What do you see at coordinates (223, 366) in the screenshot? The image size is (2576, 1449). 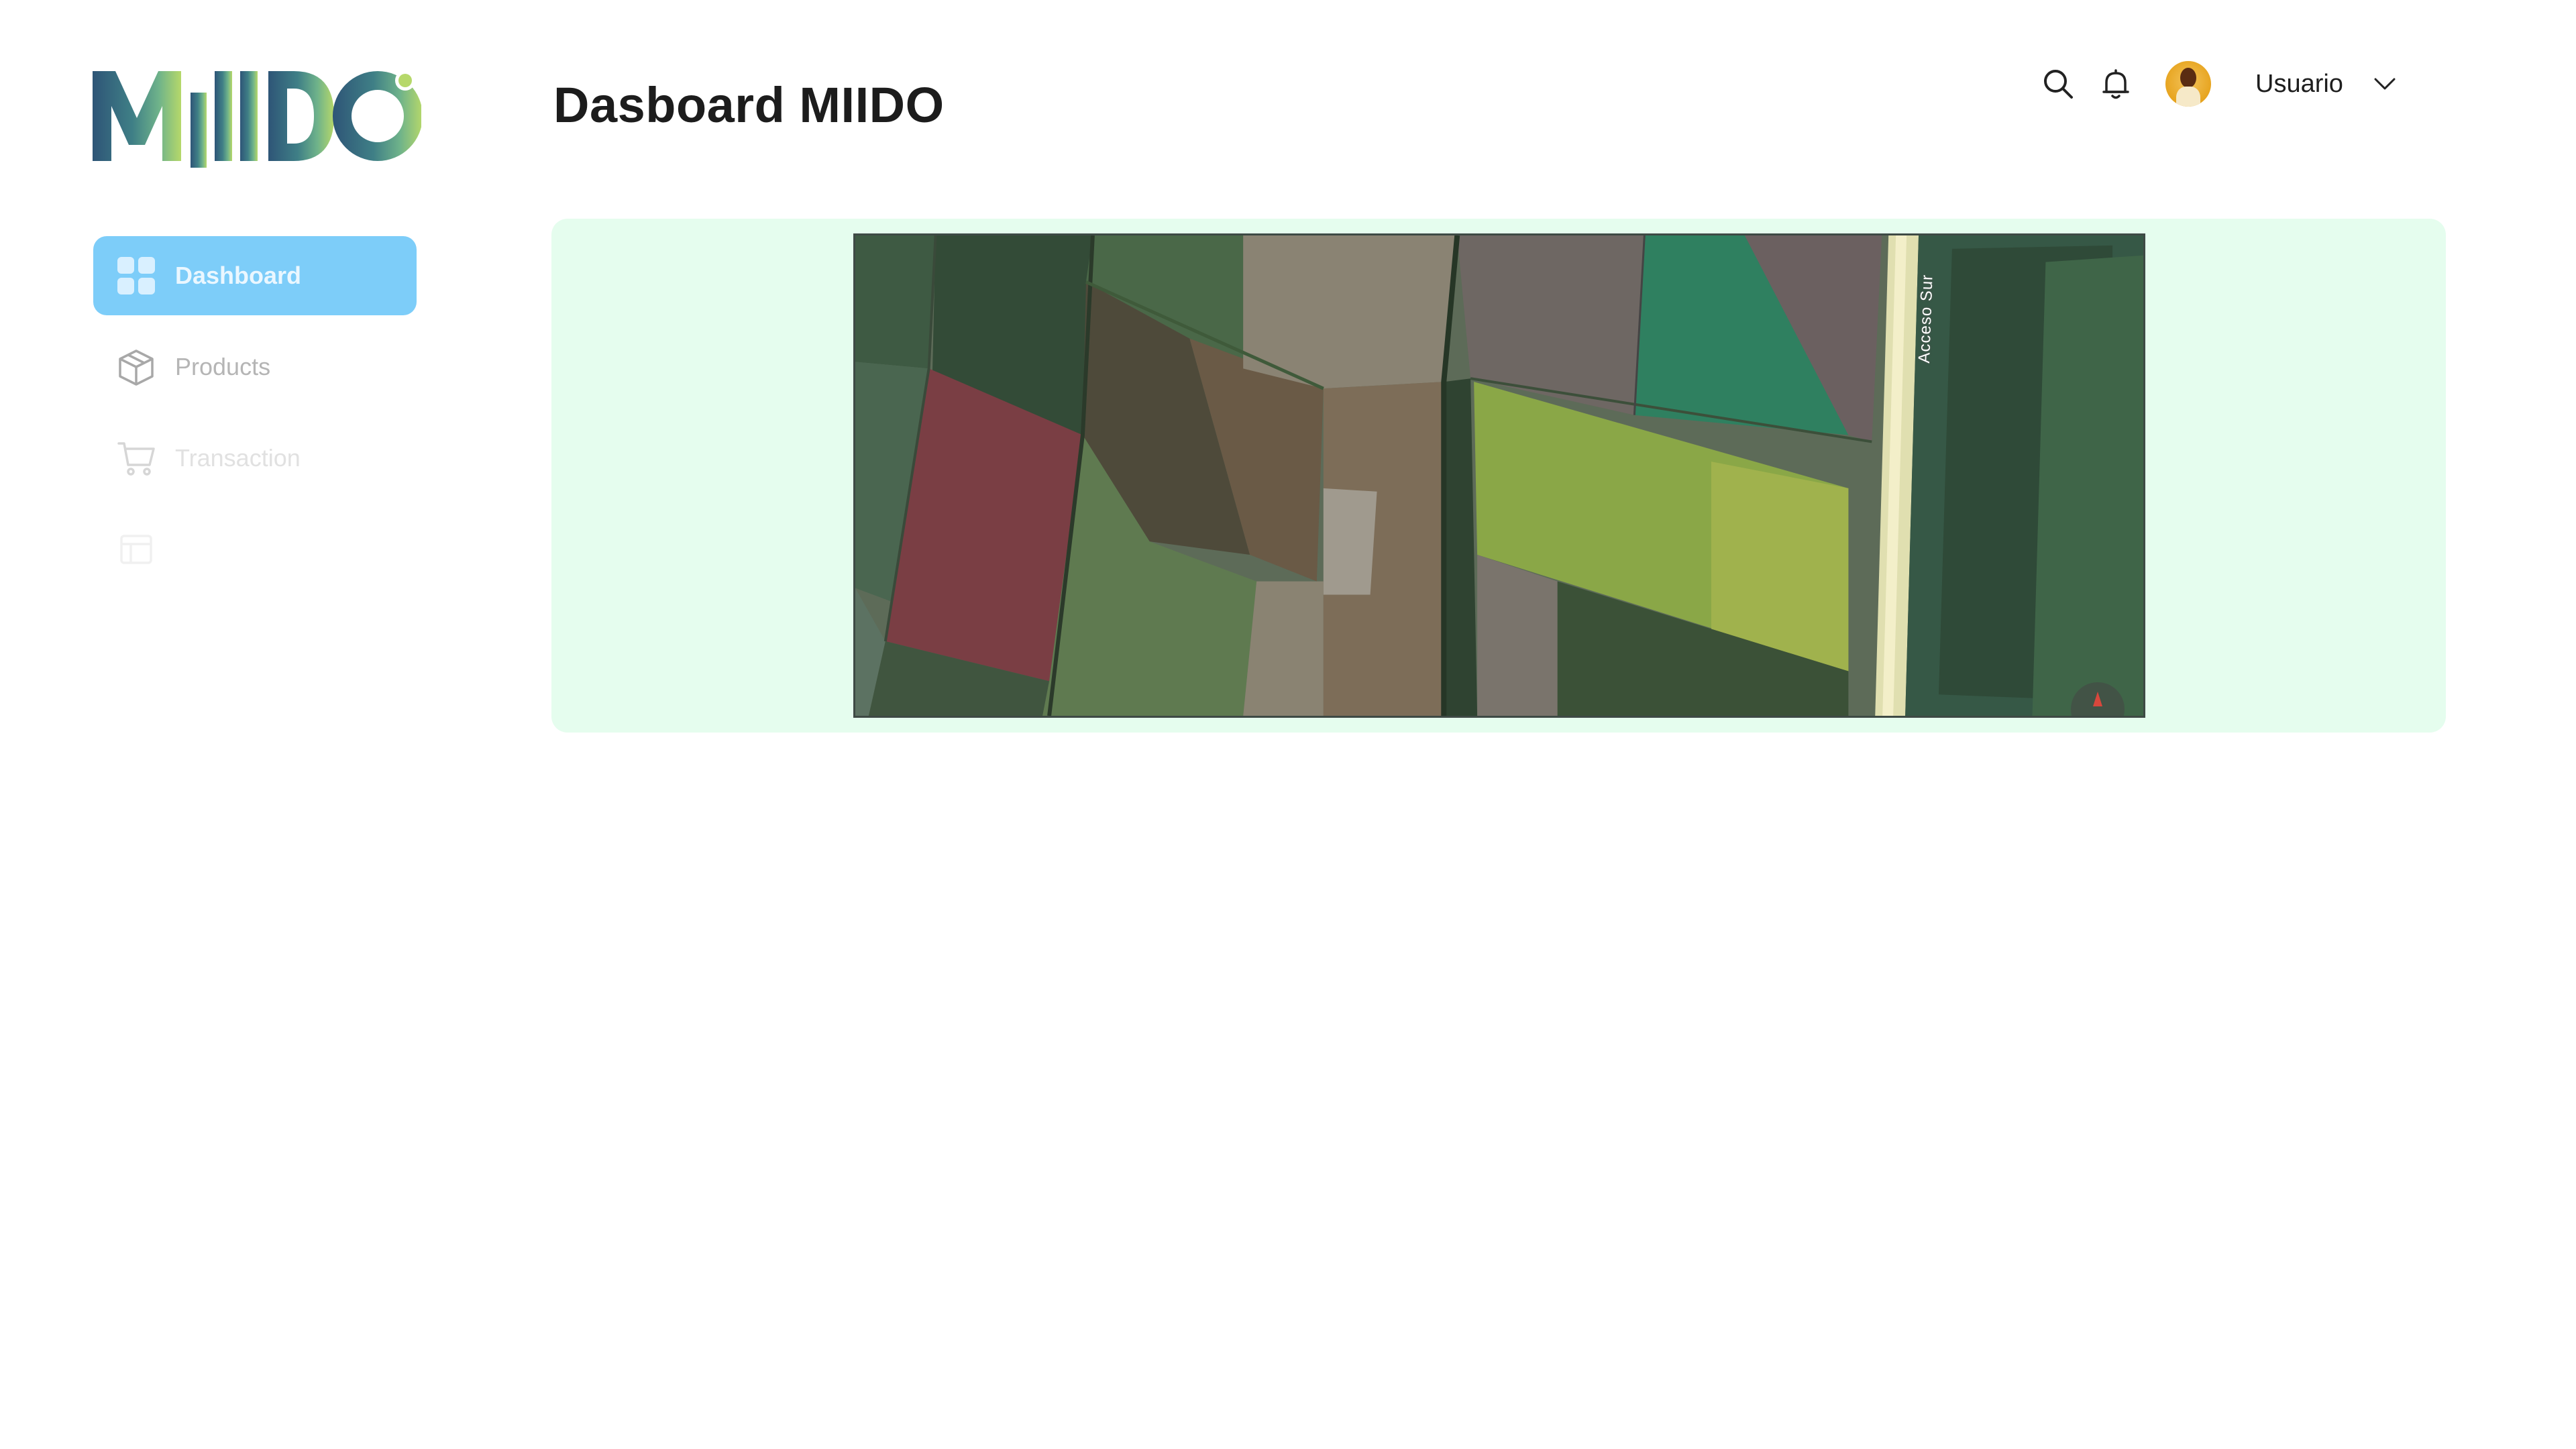 I see `sidebar-item-label: Products` at bounding box center [223, 366].